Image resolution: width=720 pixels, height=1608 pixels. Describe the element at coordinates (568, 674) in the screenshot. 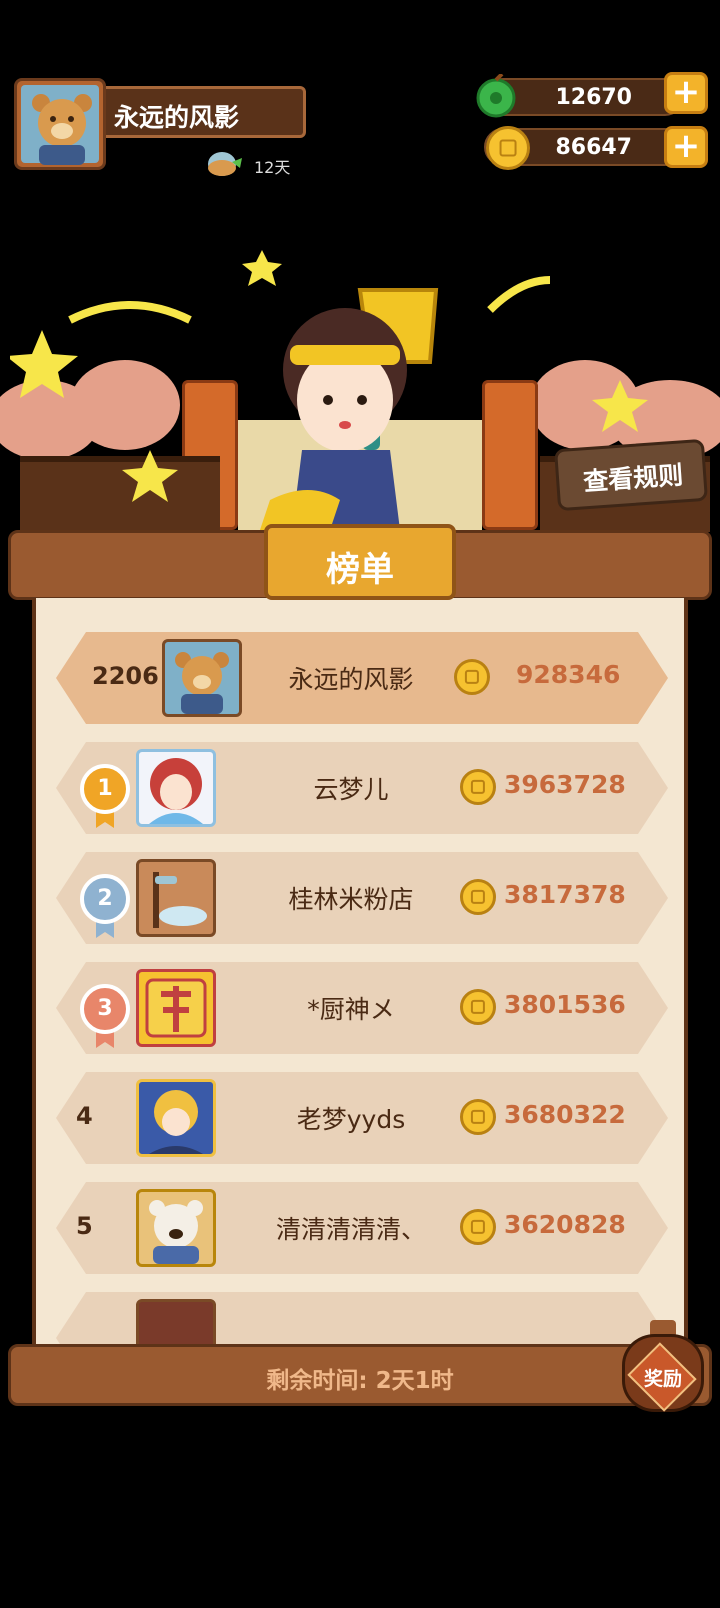

I see `my-score: 928346` at that location.